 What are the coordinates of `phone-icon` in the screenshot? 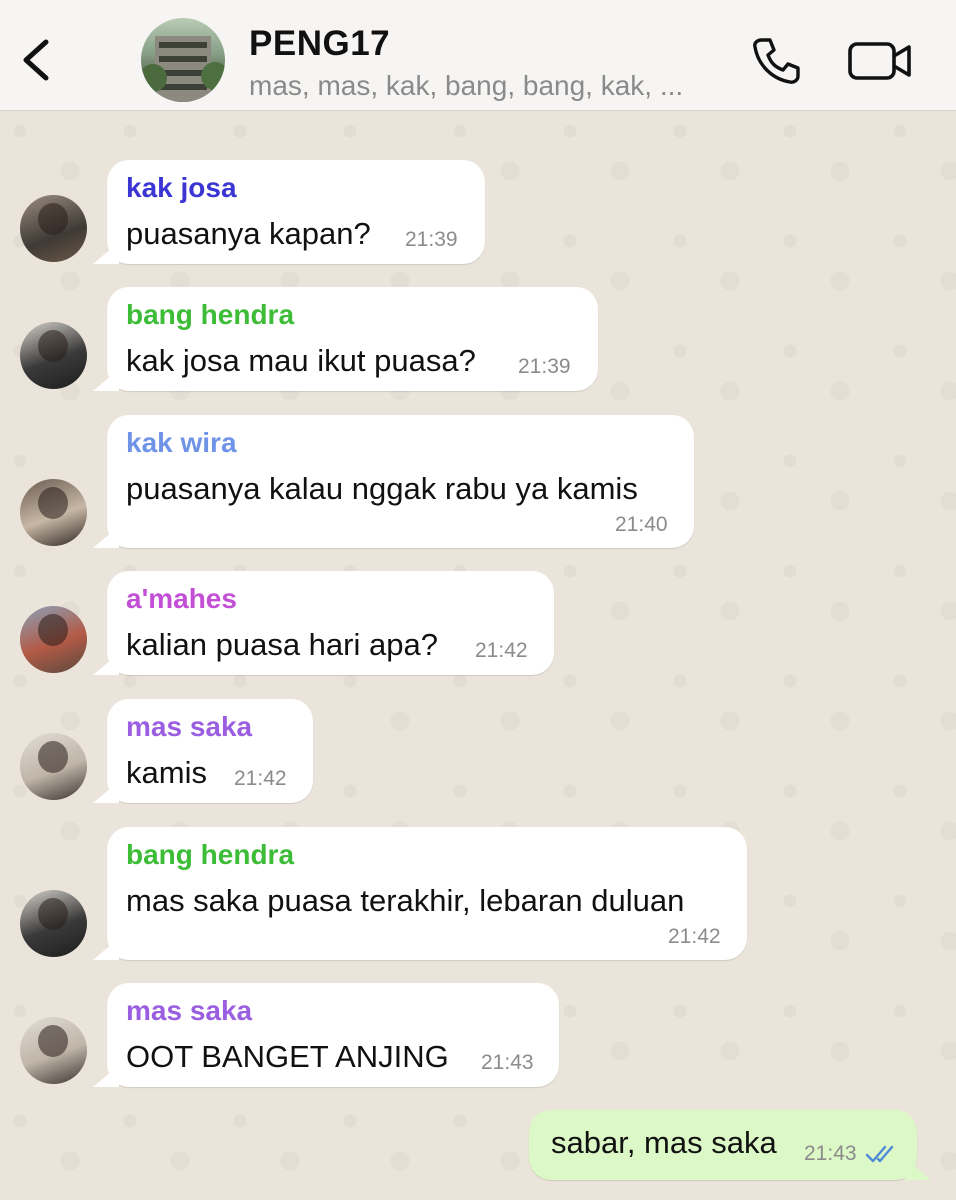 It's located at (776, 61).